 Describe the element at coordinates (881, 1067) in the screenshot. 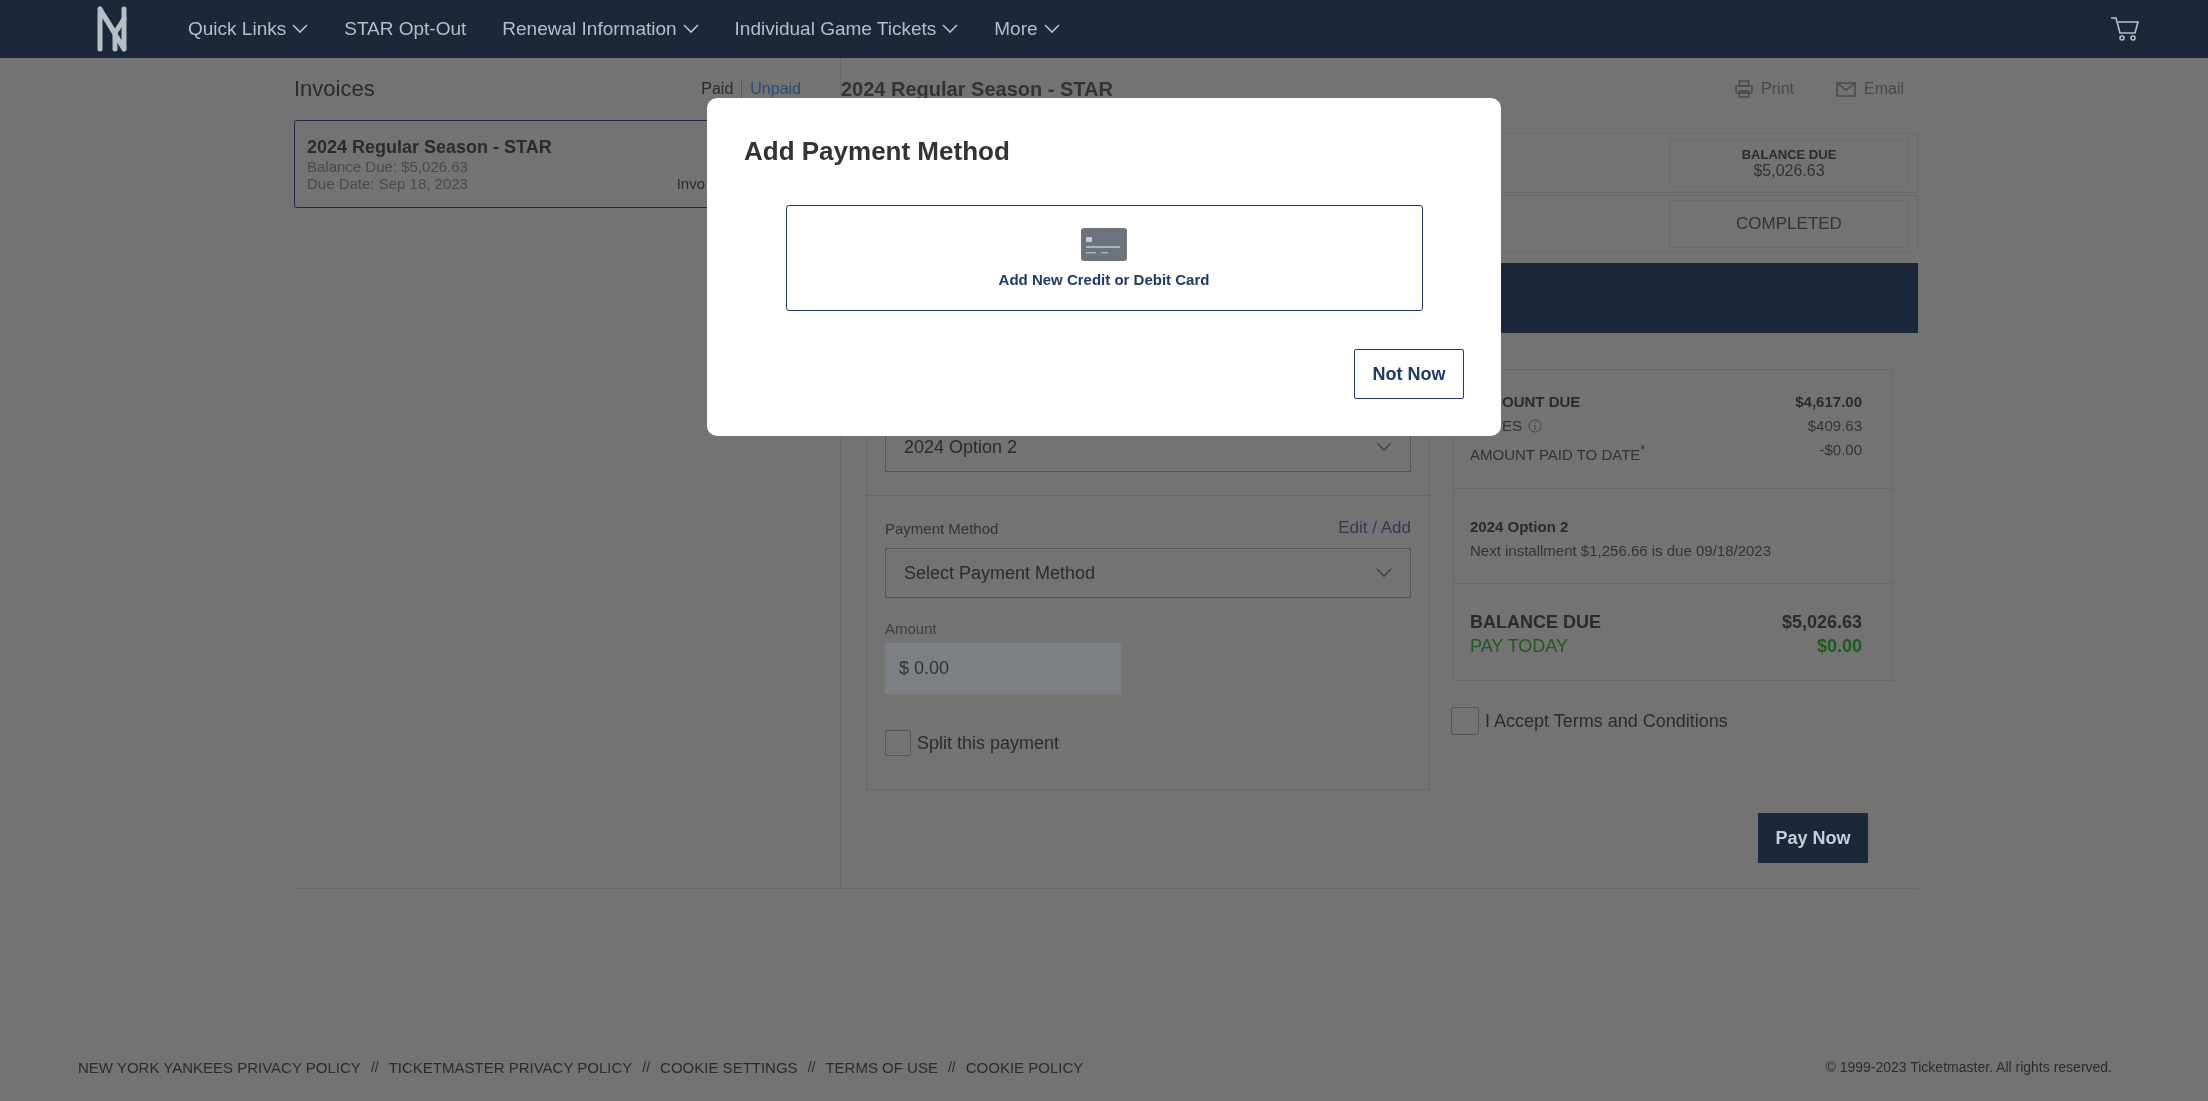

I see `footer-link: TERMS OF USE` at that location.